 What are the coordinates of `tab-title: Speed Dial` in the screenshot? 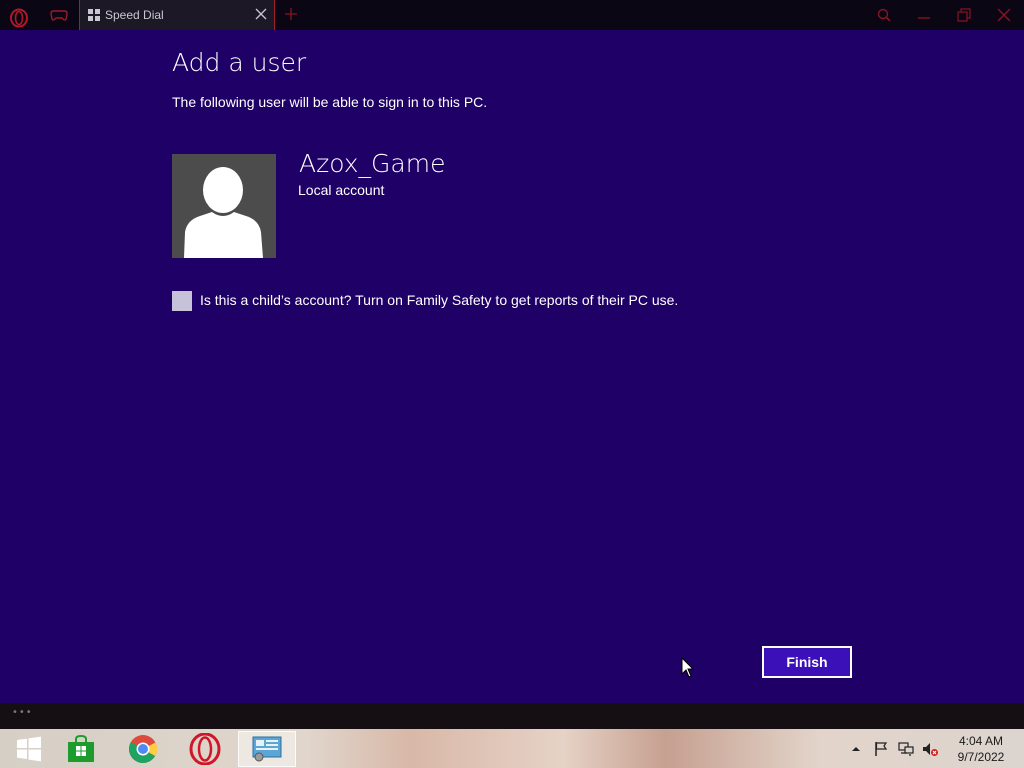 It's located at (134, 15).